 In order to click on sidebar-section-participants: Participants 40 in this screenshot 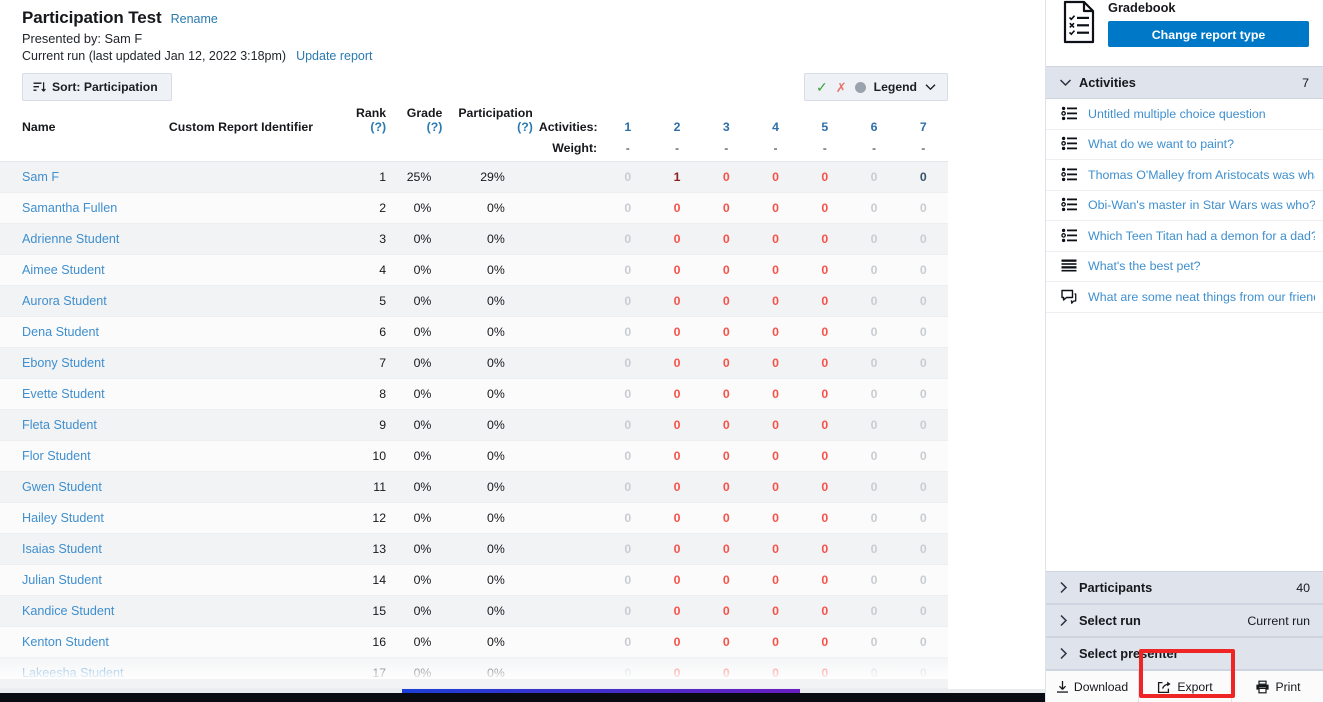, I will do `click(1184, 587)`.